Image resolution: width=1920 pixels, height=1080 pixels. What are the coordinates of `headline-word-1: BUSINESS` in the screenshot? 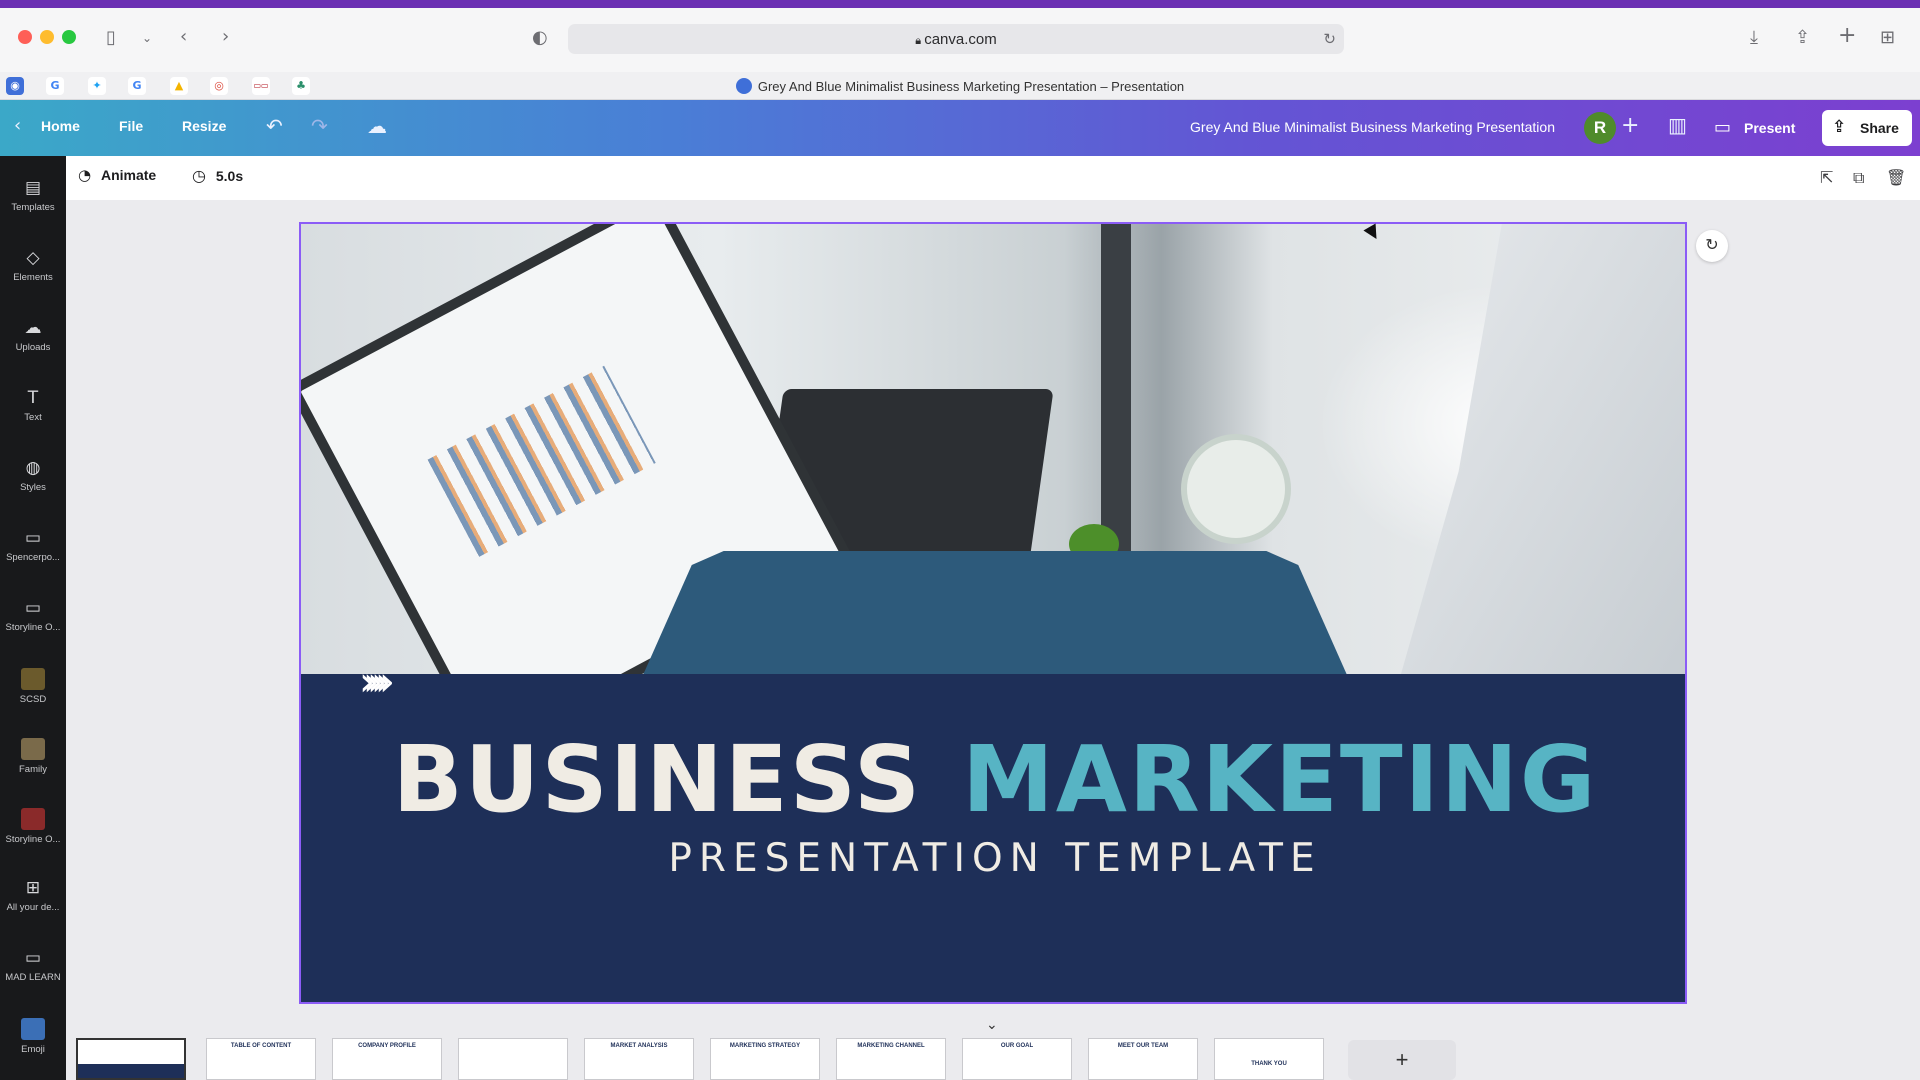 It's located at (657, 779).